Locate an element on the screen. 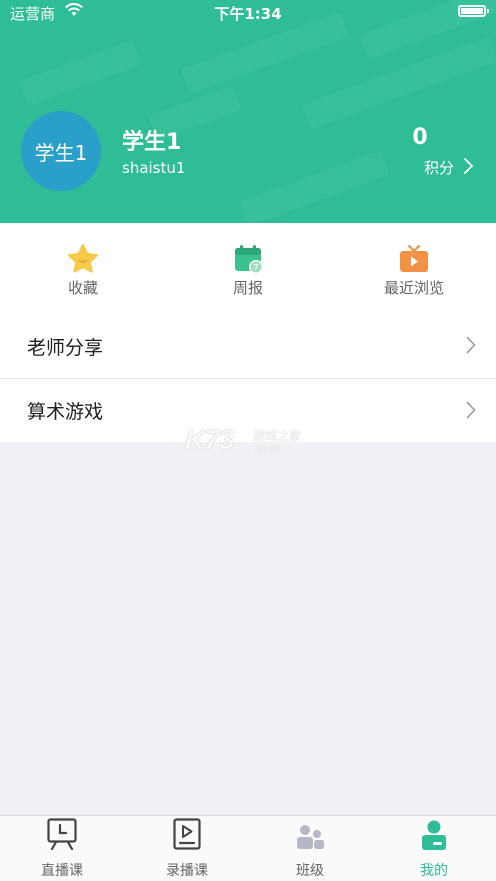 The image size is (496, 881). tv-icon is located at coordinates (414, 259).